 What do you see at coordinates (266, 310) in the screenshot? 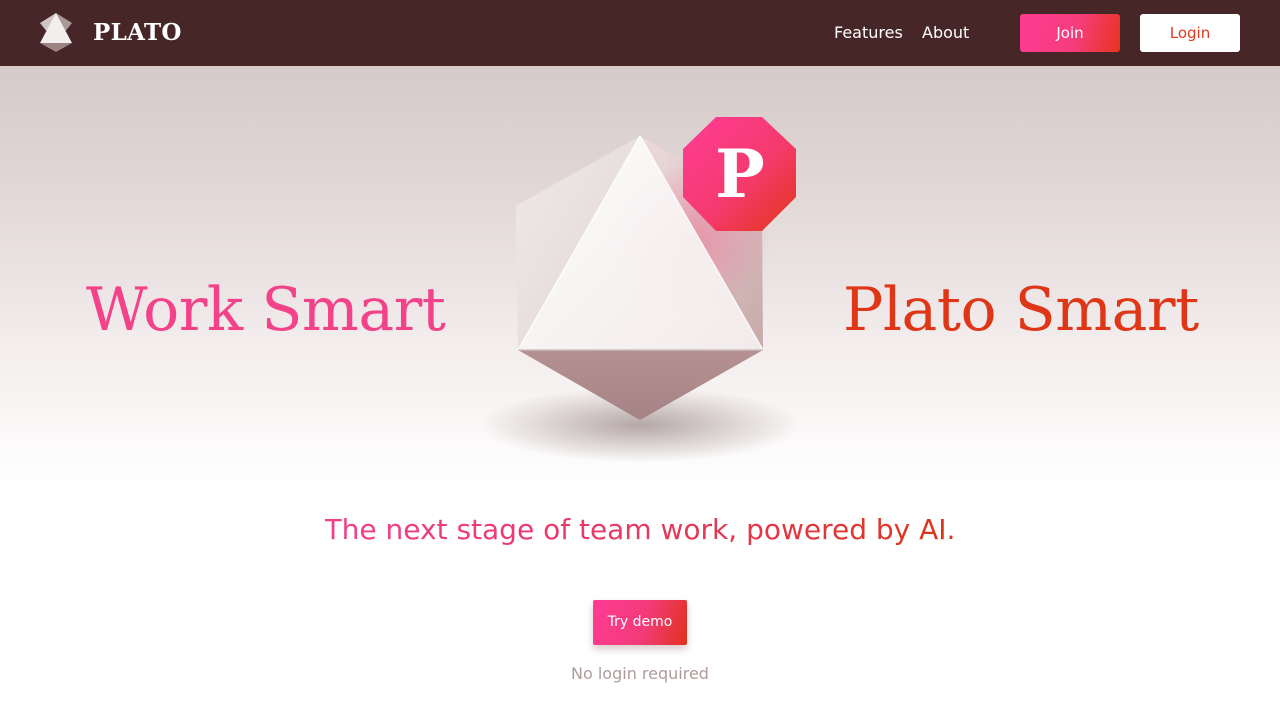
I see `headline-work-smart: Work Smart` at bounding box center [266, 310].